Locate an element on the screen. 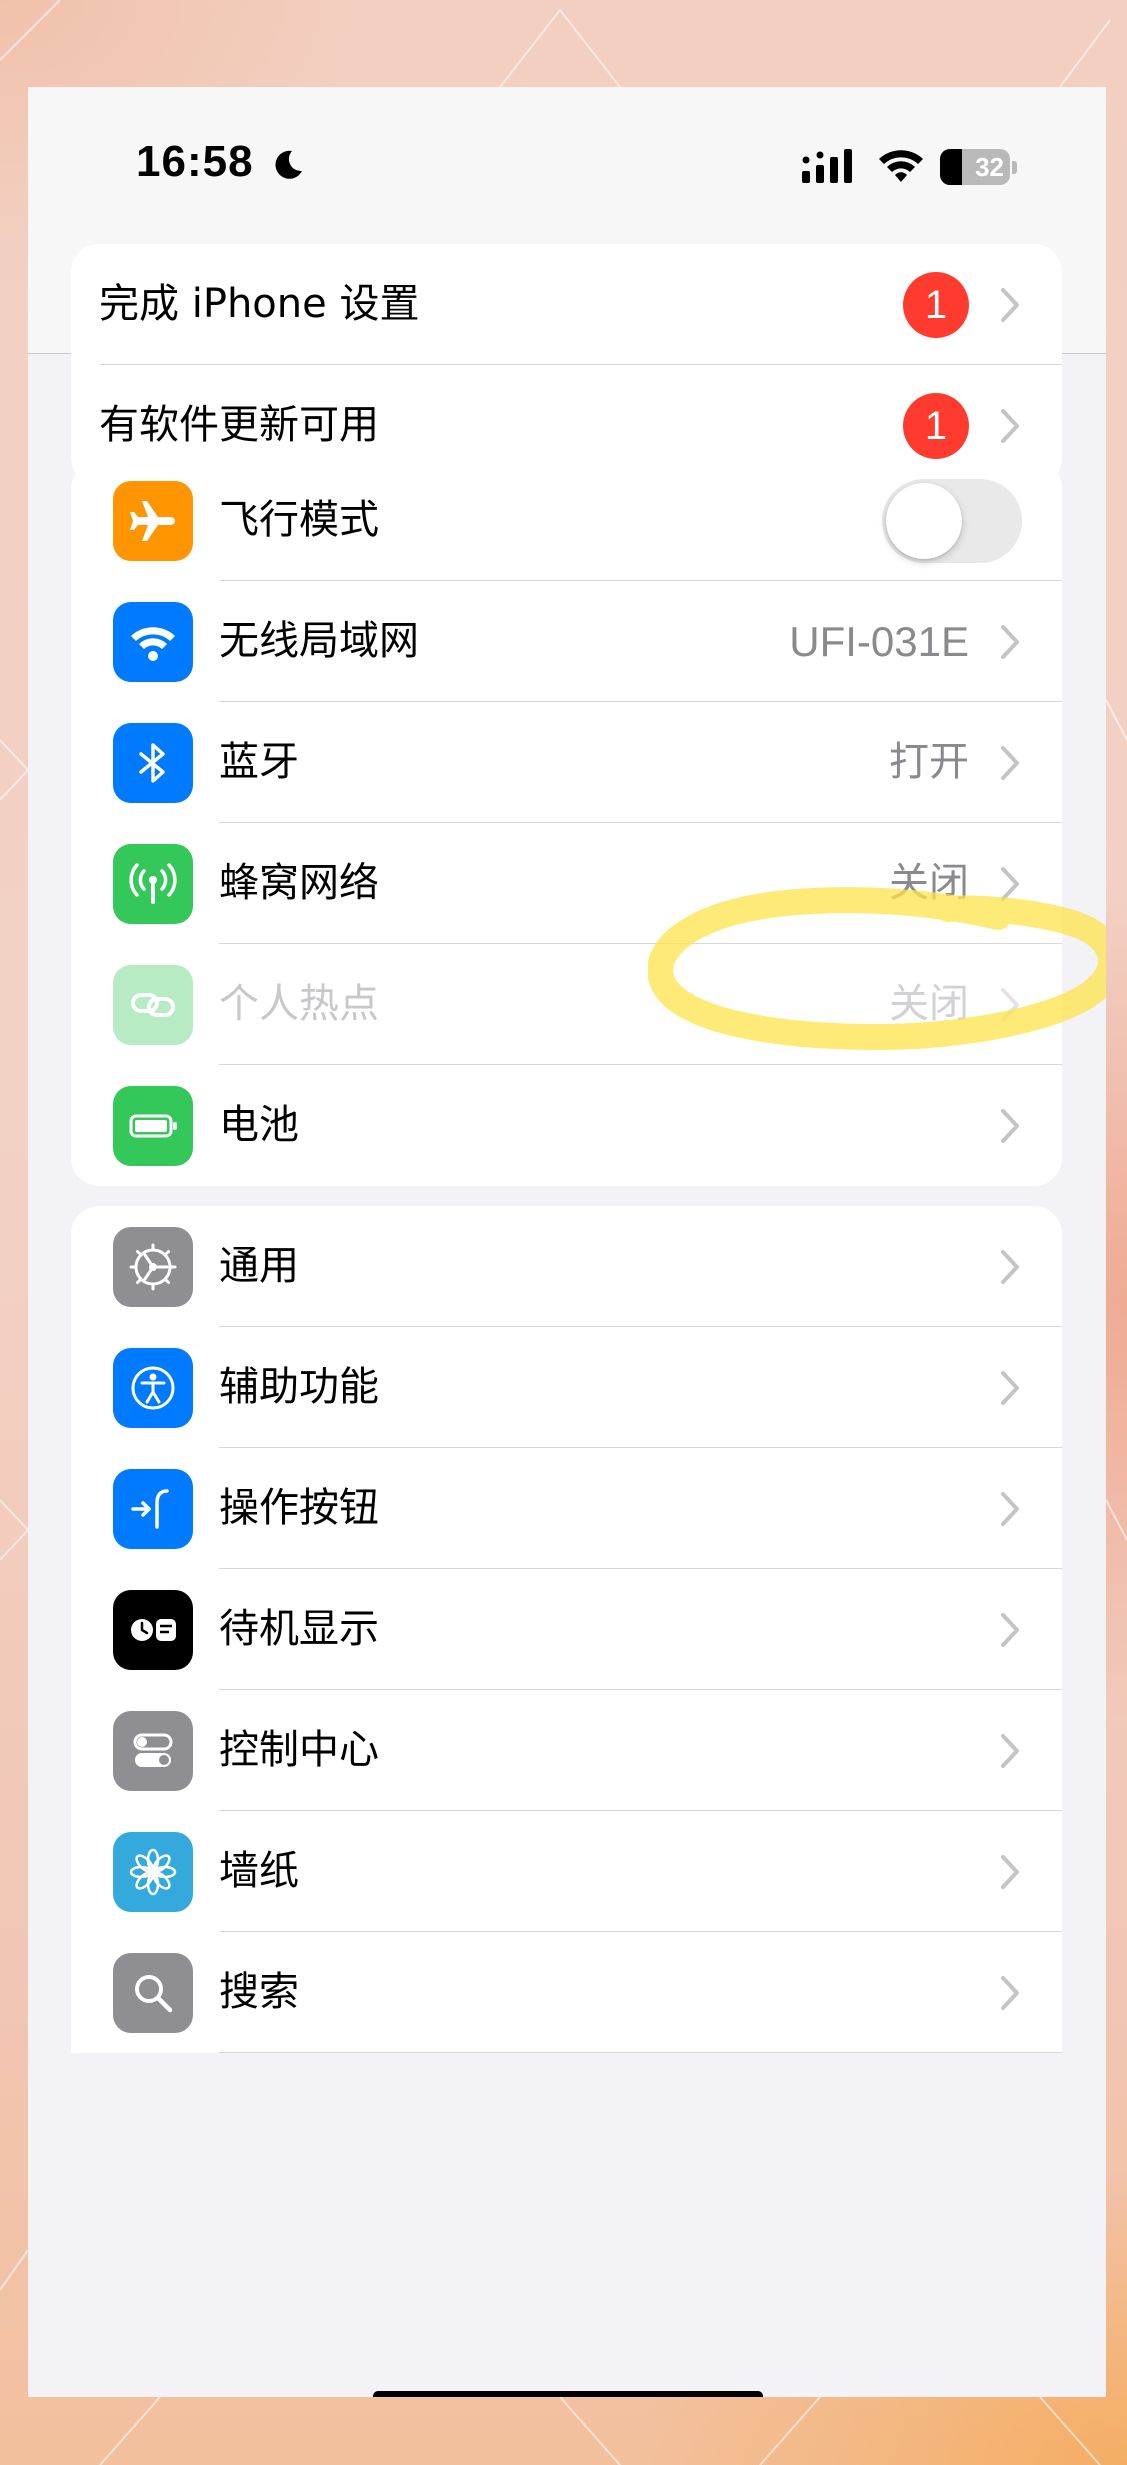  row-airplane-mode: 飞行模式 is located at coordinates (566, 520).